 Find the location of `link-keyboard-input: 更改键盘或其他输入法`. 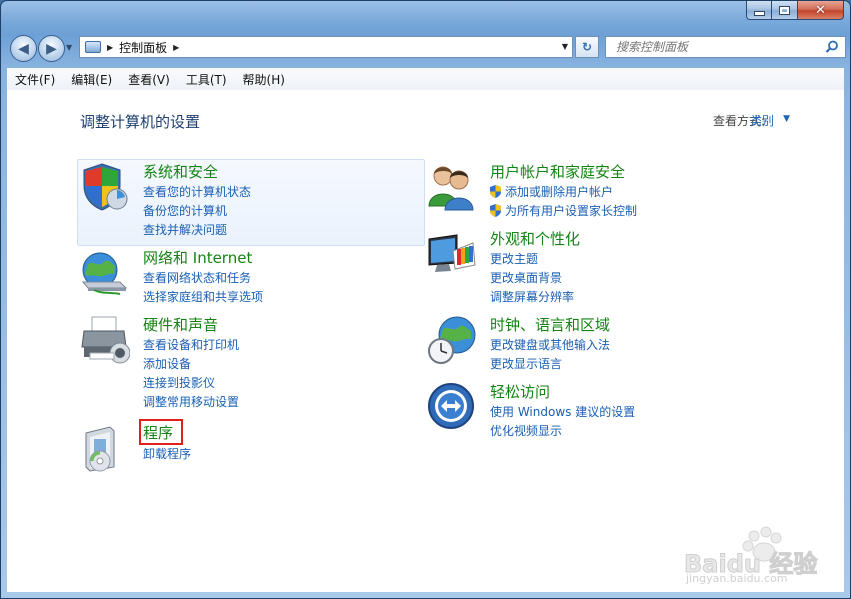

link-keyboard-input: 更改键盘或其他输入法 is located at coordinates (550, 345).